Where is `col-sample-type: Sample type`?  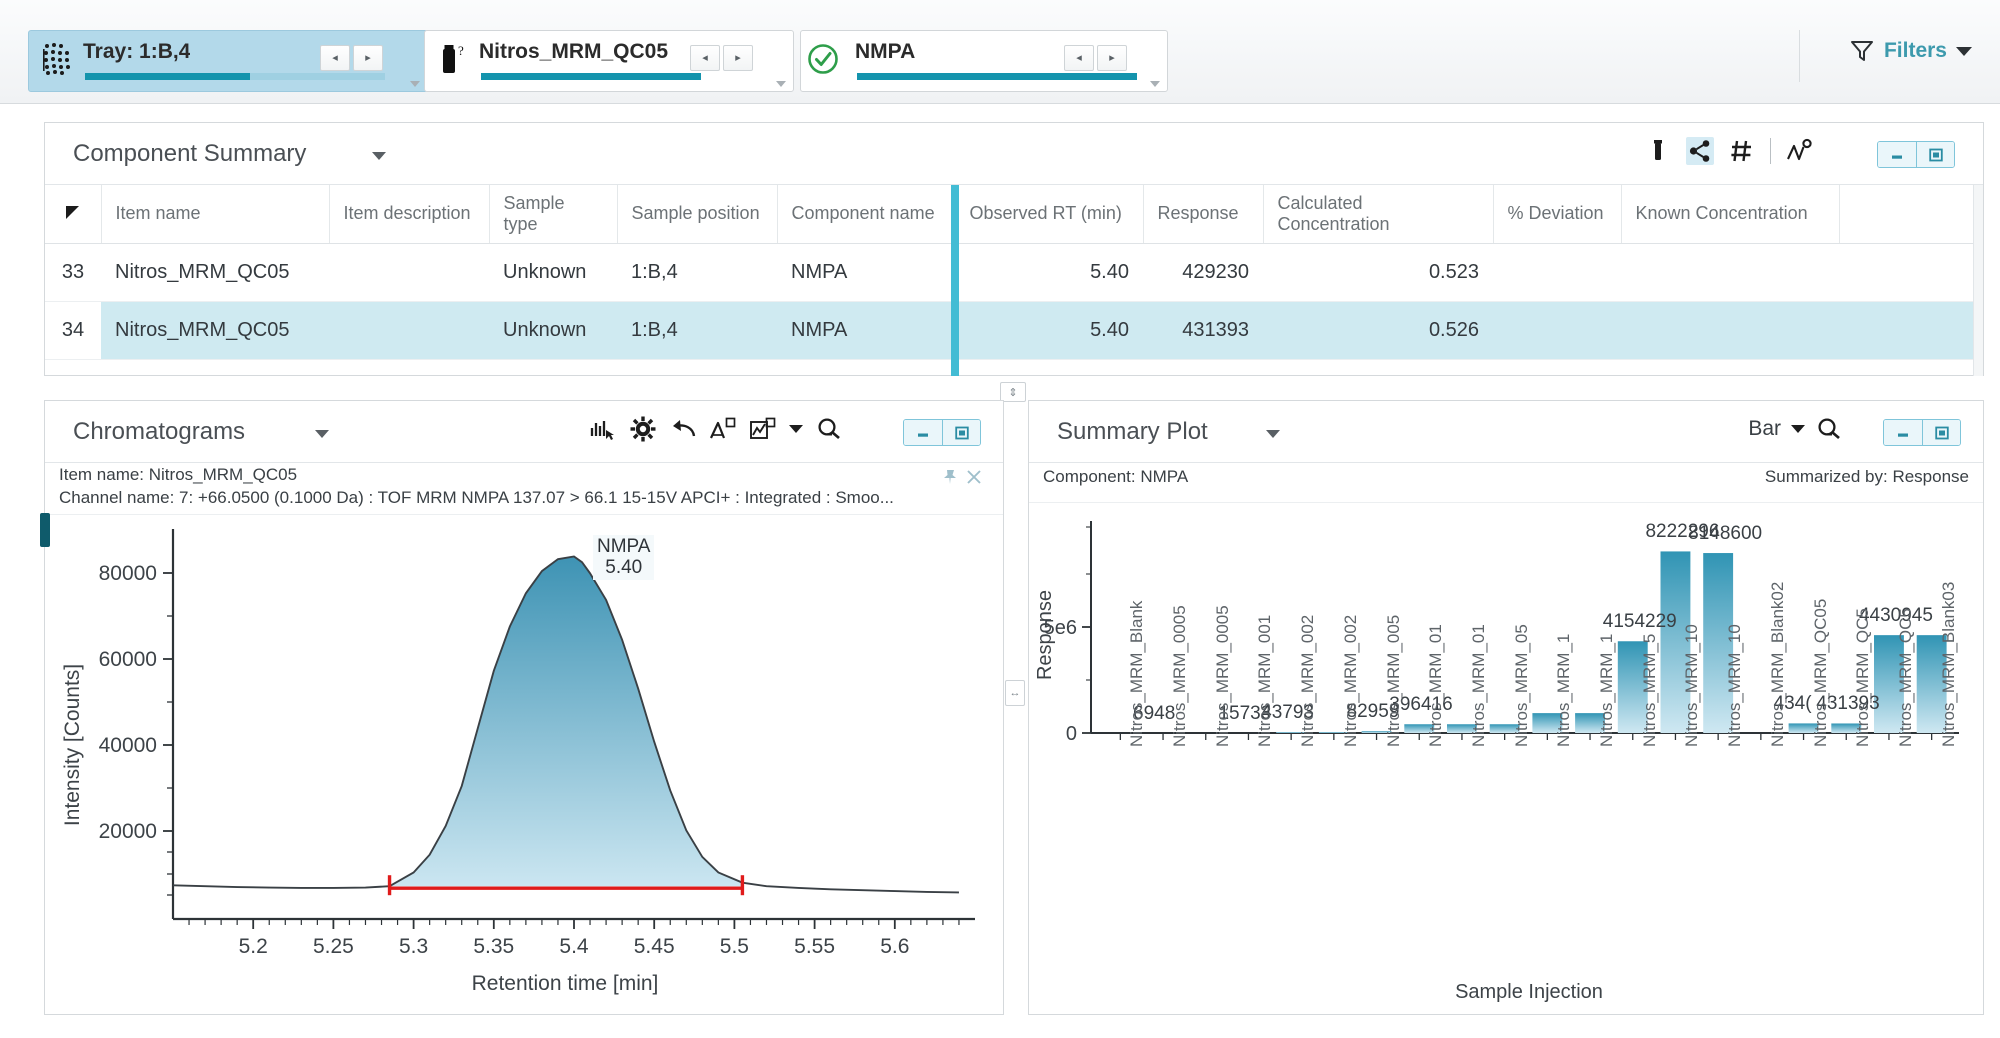
col-sample-type: Sample type is located at coordinates (553, 214).